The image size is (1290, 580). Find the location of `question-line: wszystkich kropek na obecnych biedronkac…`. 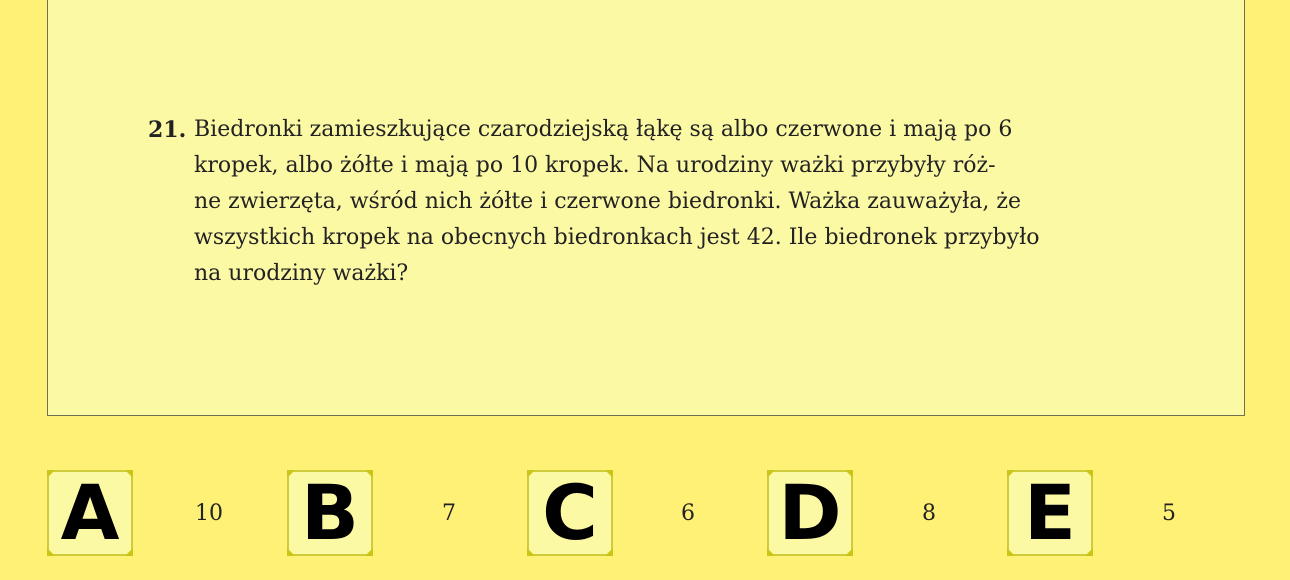

question-line: wszystkich kropek na obecnych biedronkac… is located at coordinates (617, 237).